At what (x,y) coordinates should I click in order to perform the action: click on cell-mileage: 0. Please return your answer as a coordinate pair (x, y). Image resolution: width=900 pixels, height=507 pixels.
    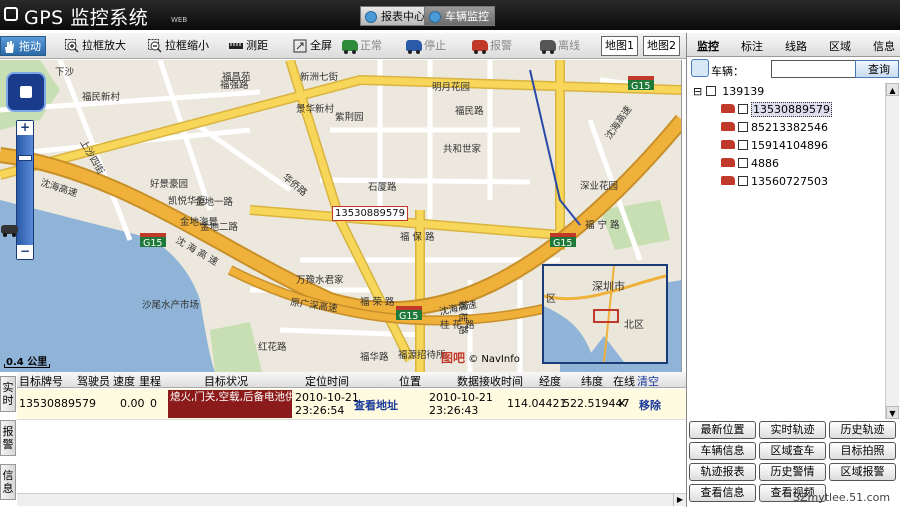
    Looking at the image, I should click on (153, 403).